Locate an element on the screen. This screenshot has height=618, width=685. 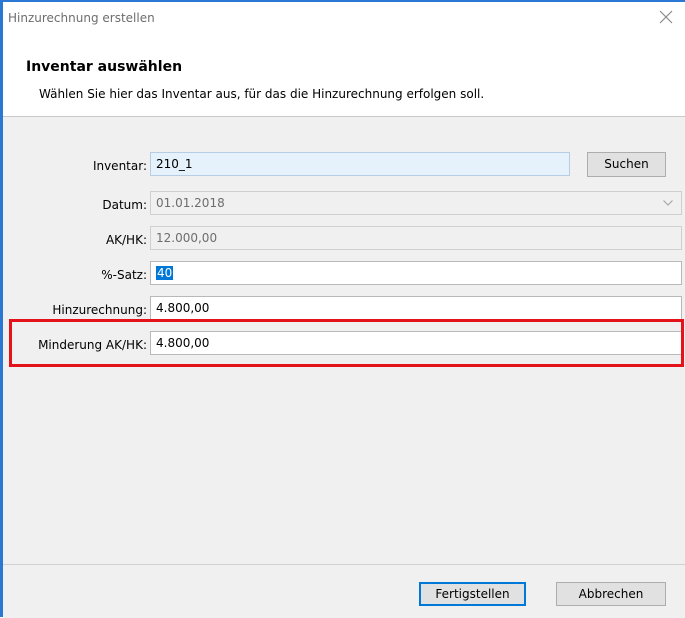
satz-label: %-Satz: is located at coordinates (124, 275).